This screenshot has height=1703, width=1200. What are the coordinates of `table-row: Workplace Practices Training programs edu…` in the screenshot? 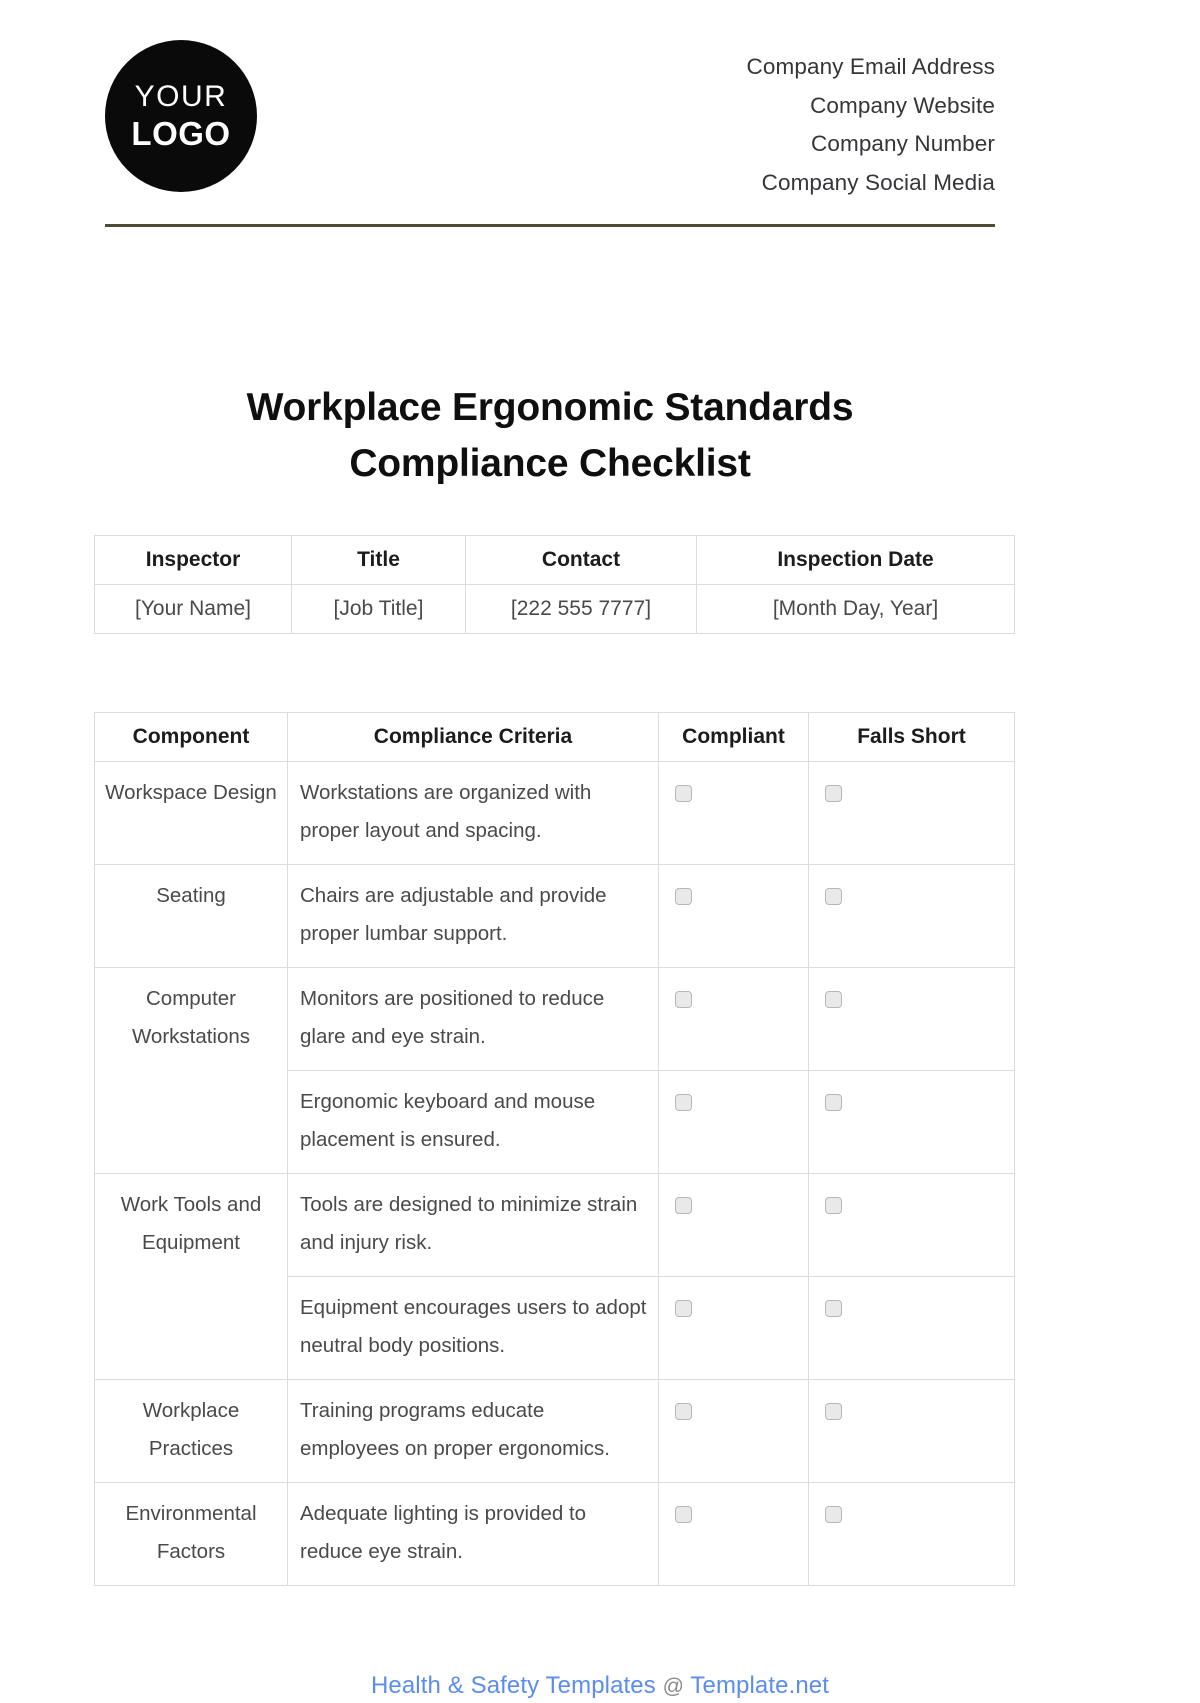 It's located at (554, 1431).